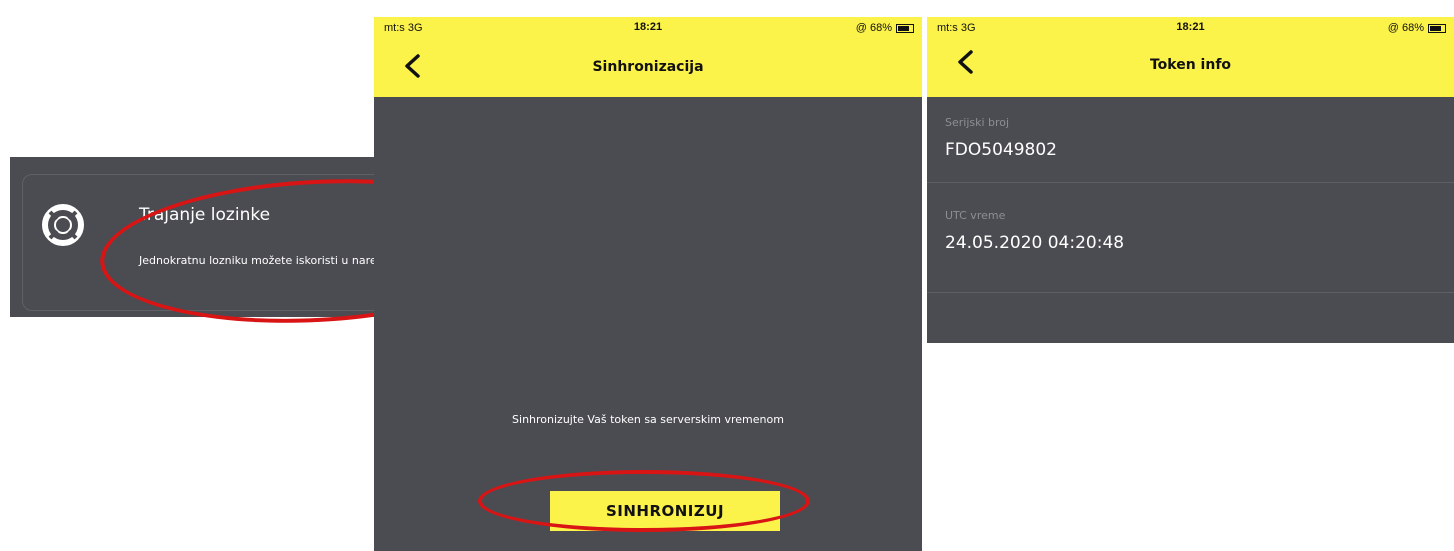 The image size is (1454, 551). What do you see at coordinates (977, 122) in the screenshot?
I see `serial-label: Serijski broj` at bounding box center [977, 122].